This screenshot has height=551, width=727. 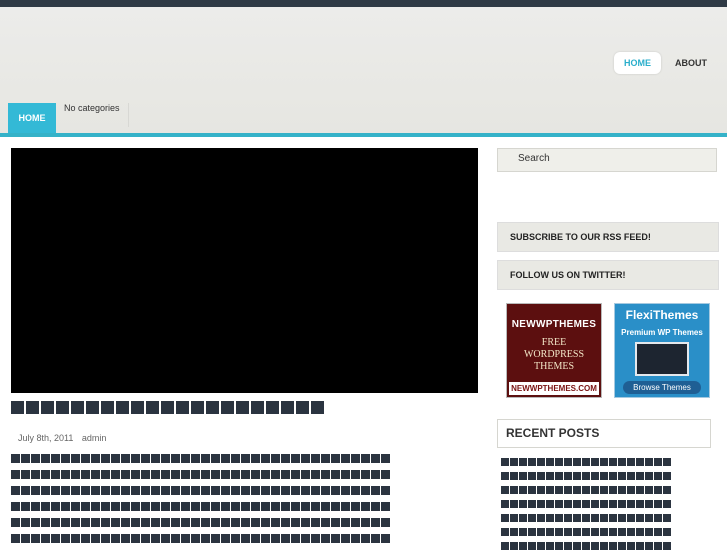 What do you see at coordinates (608, 275) in the screenshot?
I see `twitter-button: FOLLOW US ON TWITTER!` at bounding box center [608, 275].